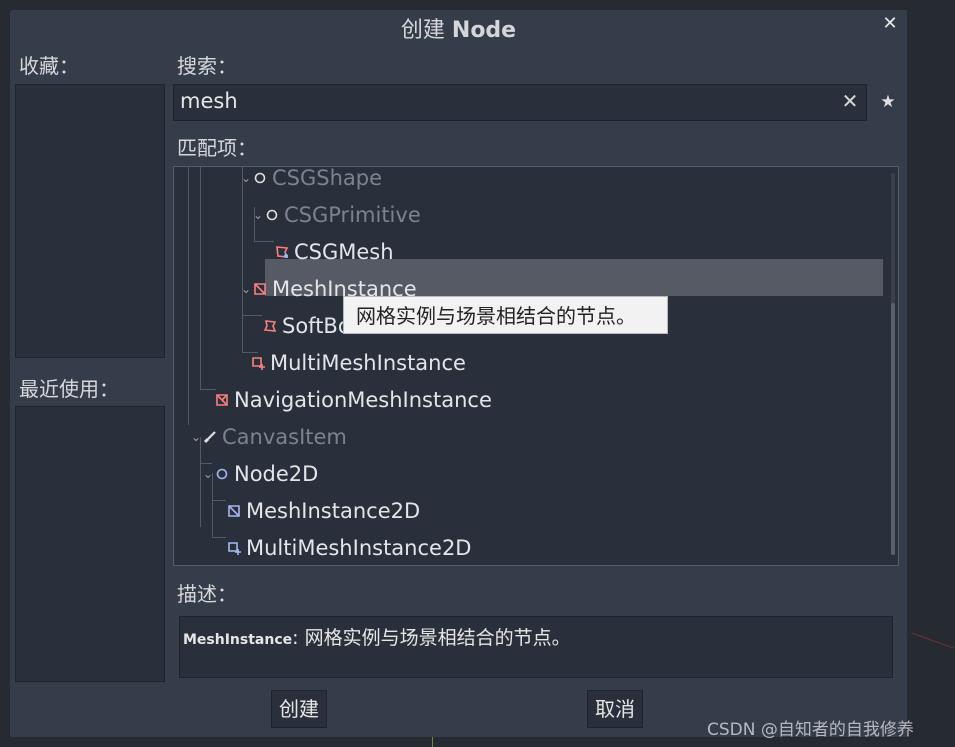  I want to click on grid-line-red, so click(932, 640).